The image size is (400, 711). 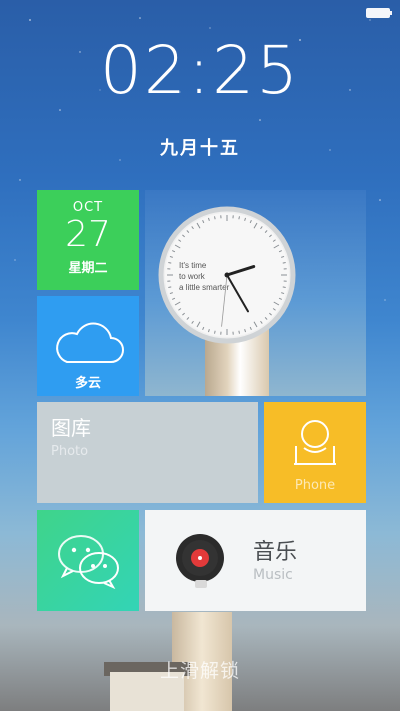 What do you see at coordinates (90, 342) in the screenshot?
I see `cloud-icon` at bounding box center [90, 342].